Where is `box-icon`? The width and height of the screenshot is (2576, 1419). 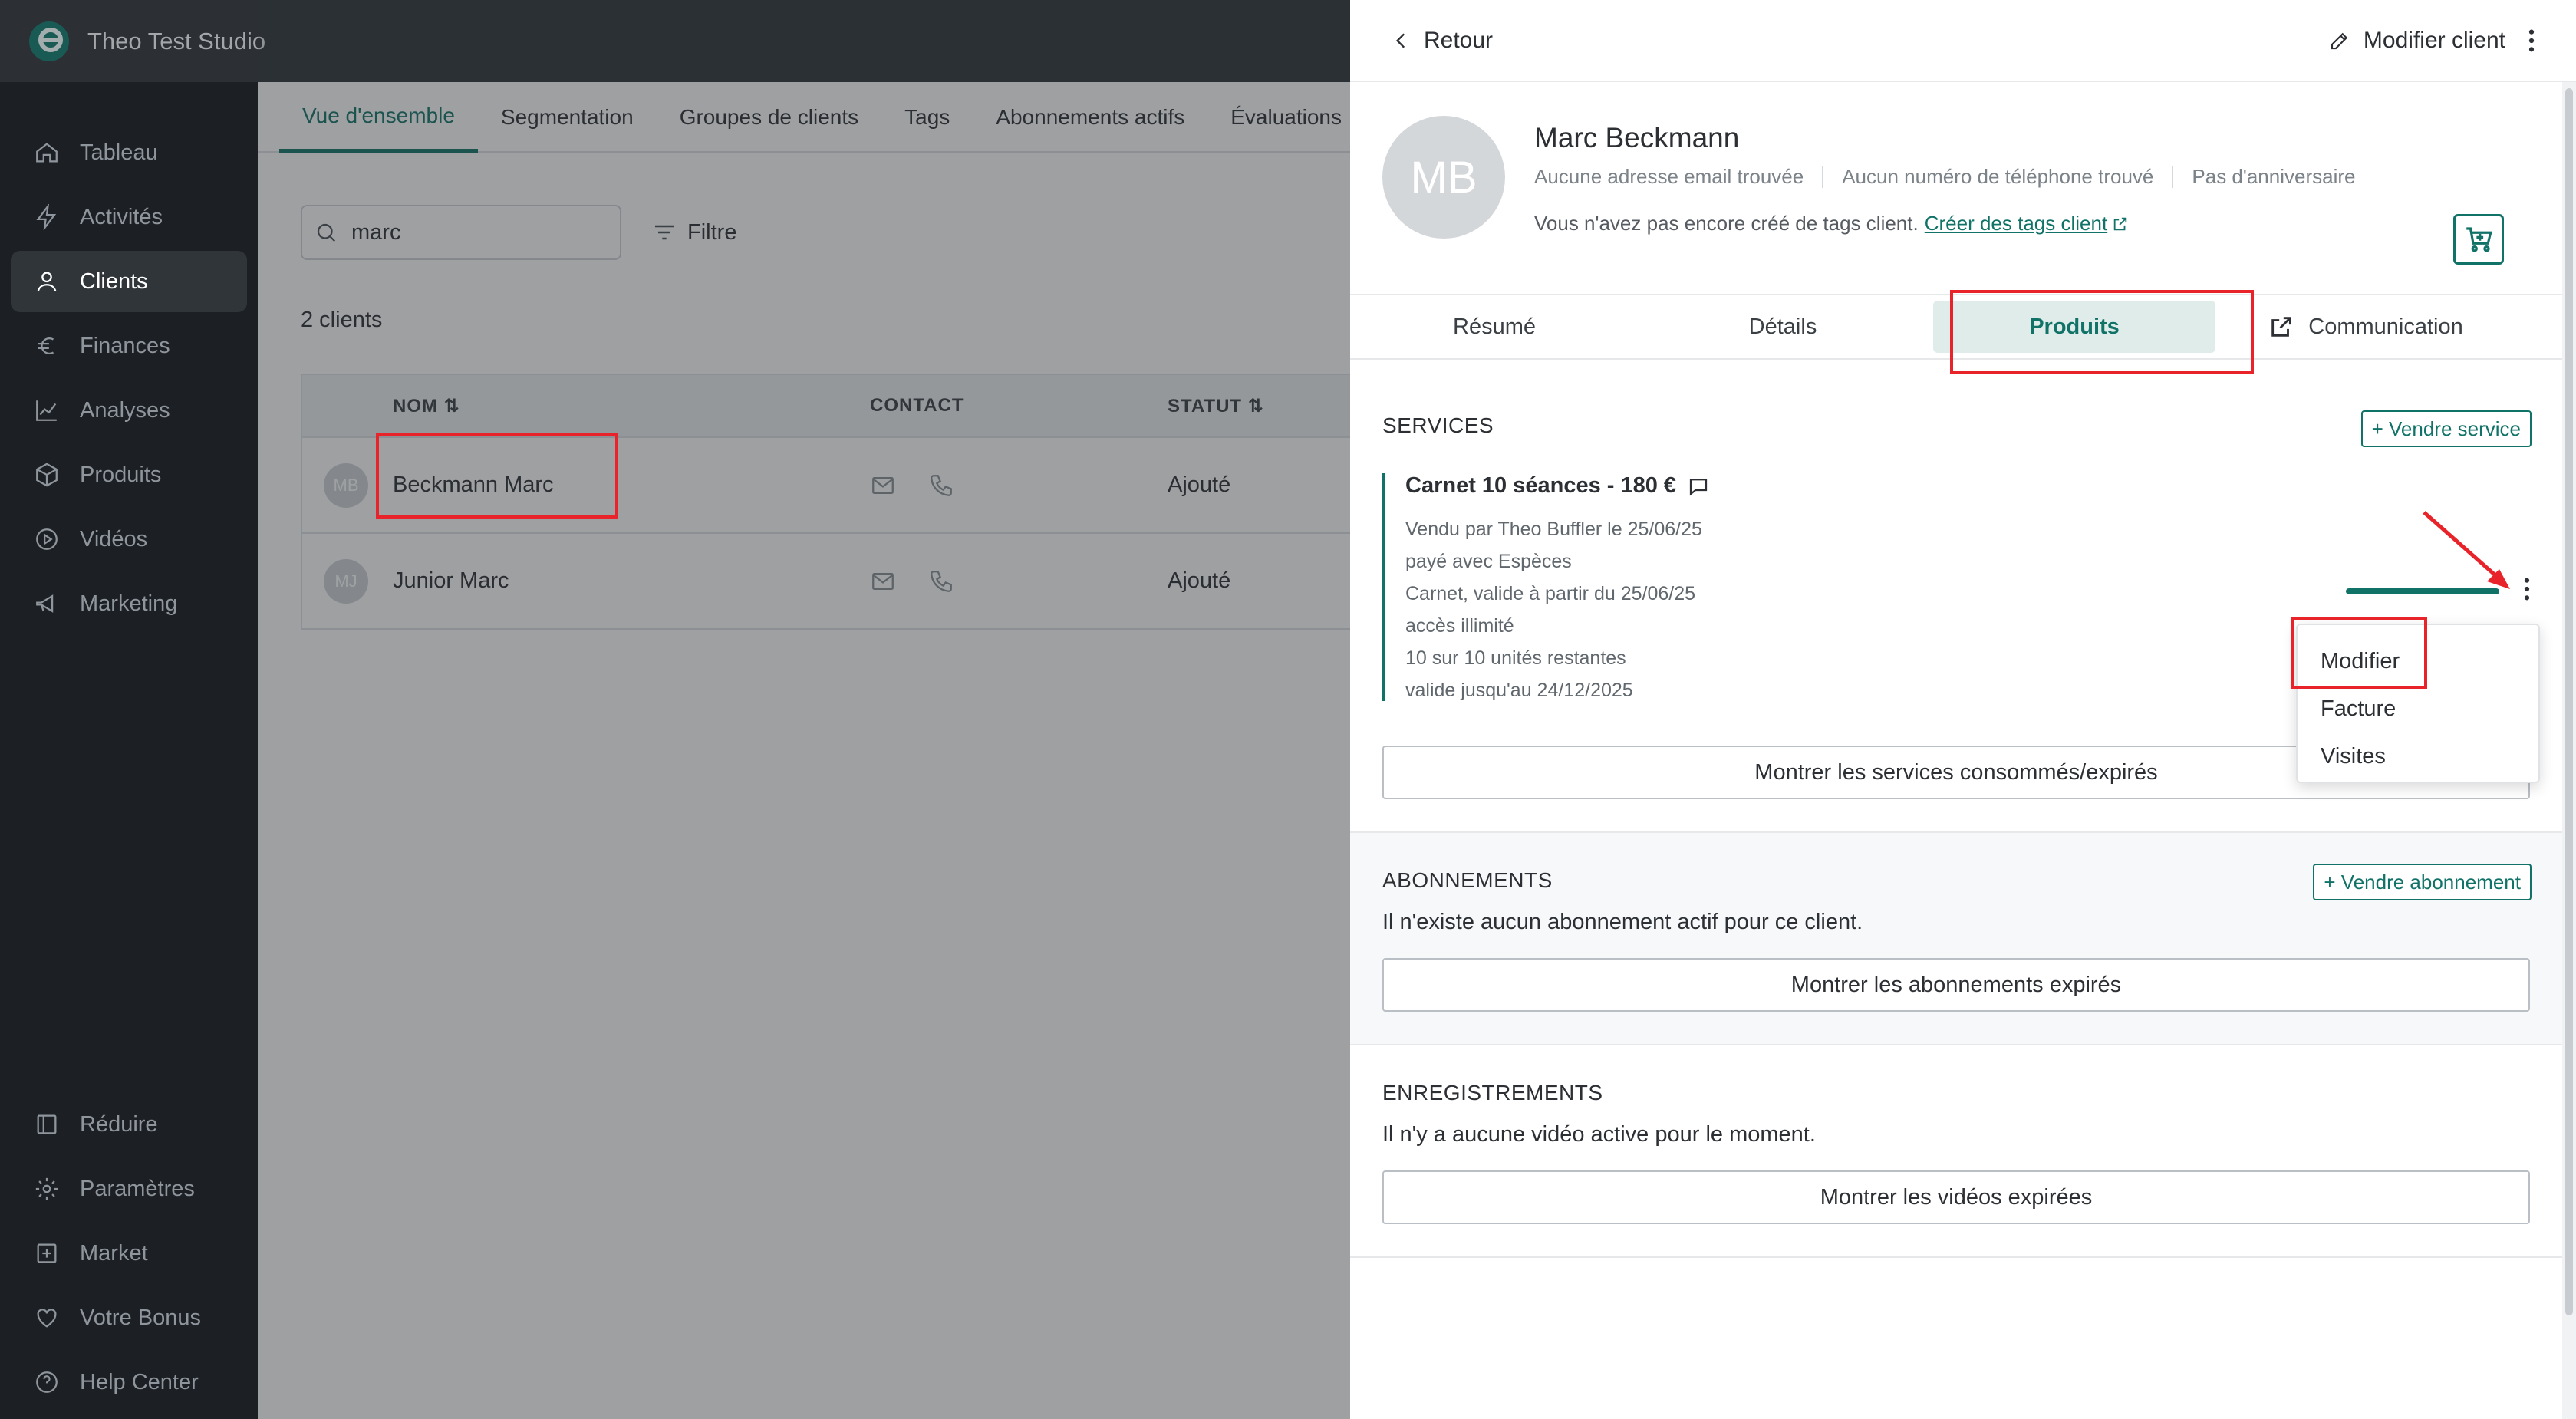
box-icon is located at coordinates (47, 475).